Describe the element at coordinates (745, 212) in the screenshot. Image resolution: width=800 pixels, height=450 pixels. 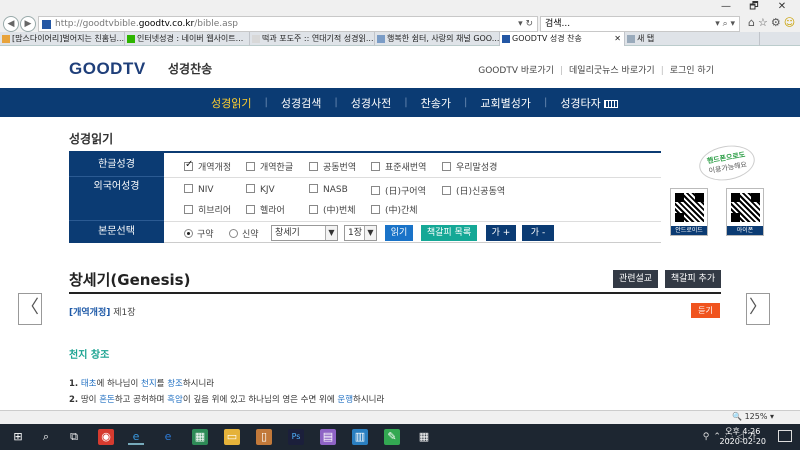
I see `iphone-qr: 아이폰` at that location.